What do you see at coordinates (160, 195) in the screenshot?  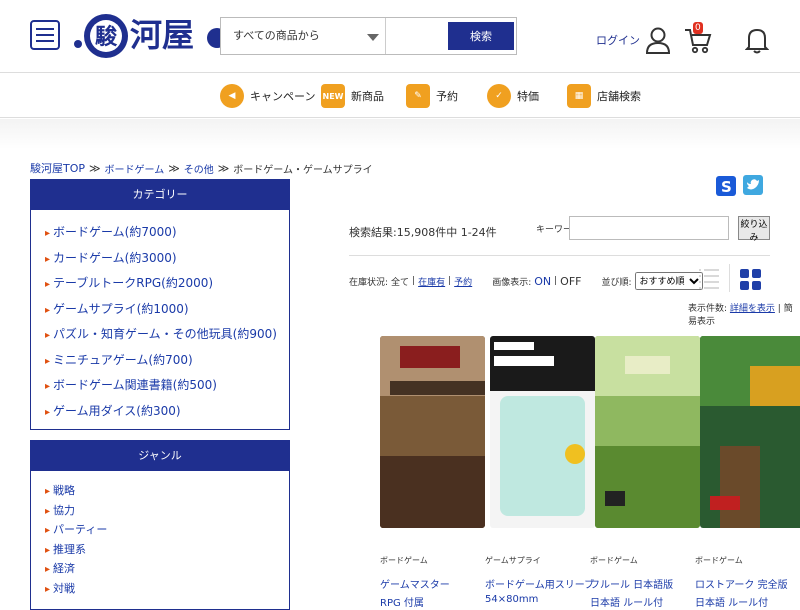 I see `category-box-title: カテゴリー` at bounding box center [160, 195].